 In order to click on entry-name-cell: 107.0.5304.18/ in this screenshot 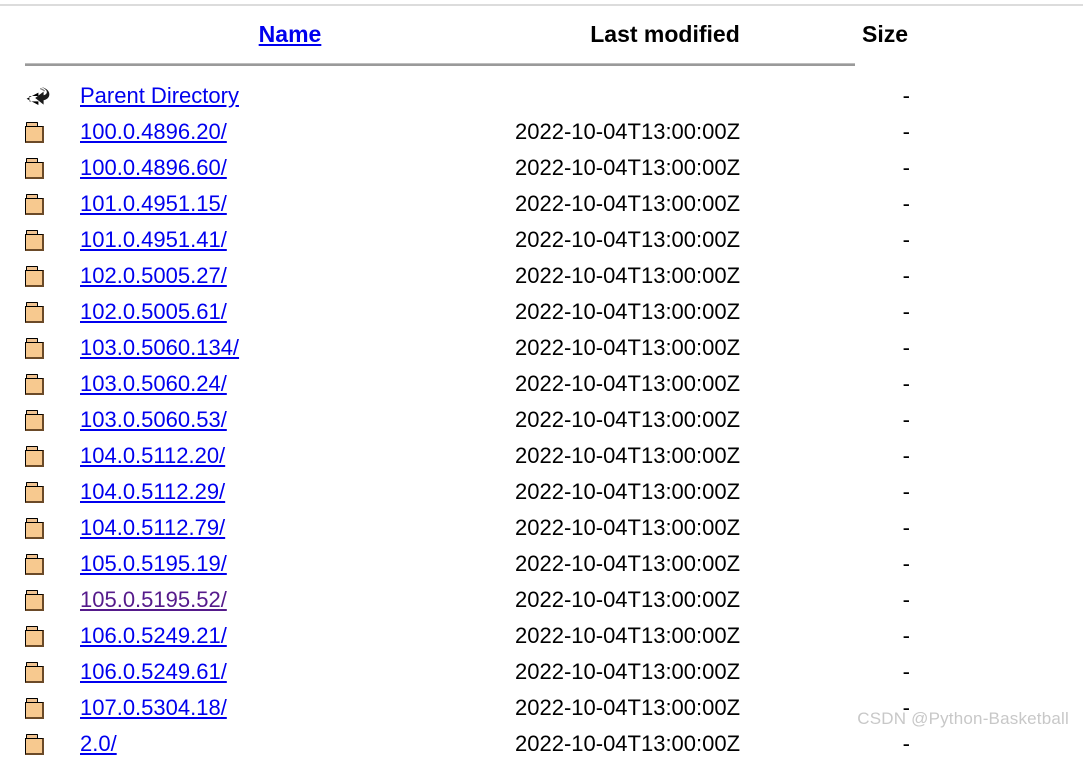, I will do `click(290, 708)`.